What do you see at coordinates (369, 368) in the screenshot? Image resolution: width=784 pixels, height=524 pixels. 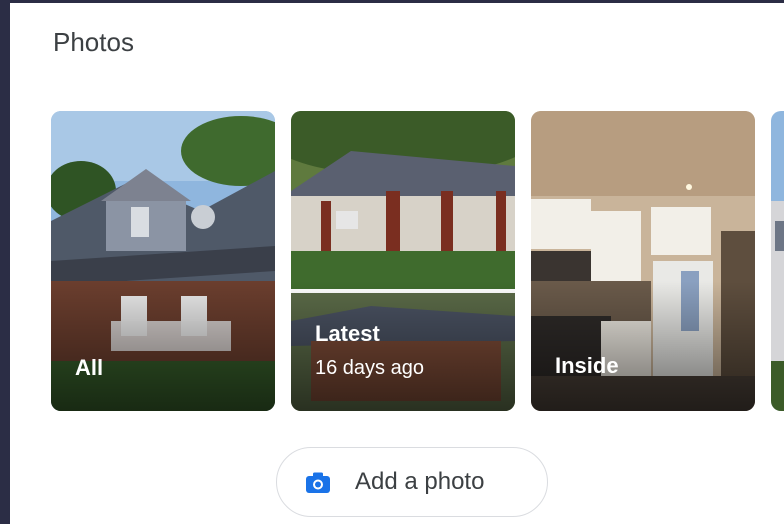 I see `card-sublabel: 16 days ago` at bounding box center [369, 368].